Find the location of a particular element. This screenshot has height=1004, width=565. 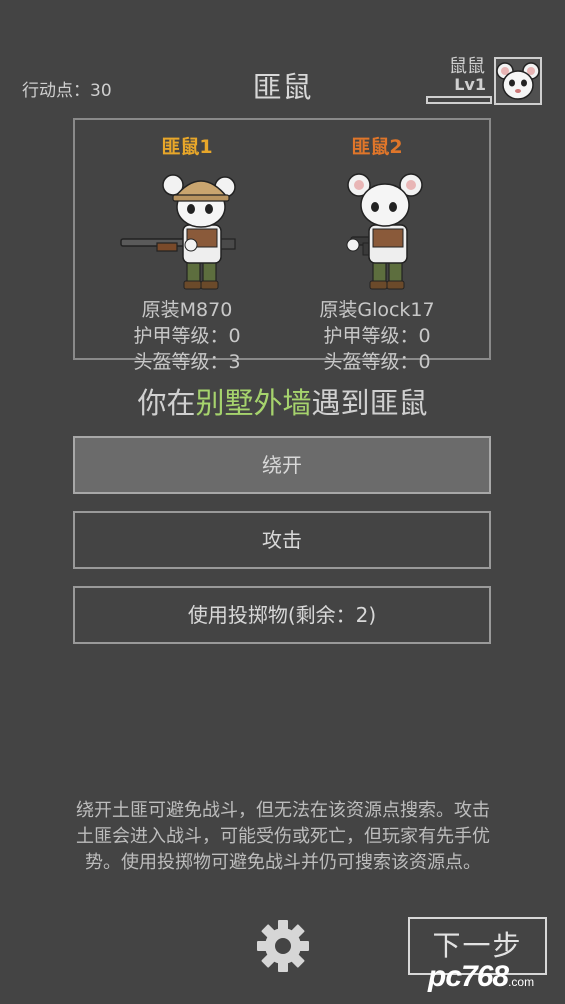

enemy-weapon: 原装M870 is located at coordinates (187, 310).